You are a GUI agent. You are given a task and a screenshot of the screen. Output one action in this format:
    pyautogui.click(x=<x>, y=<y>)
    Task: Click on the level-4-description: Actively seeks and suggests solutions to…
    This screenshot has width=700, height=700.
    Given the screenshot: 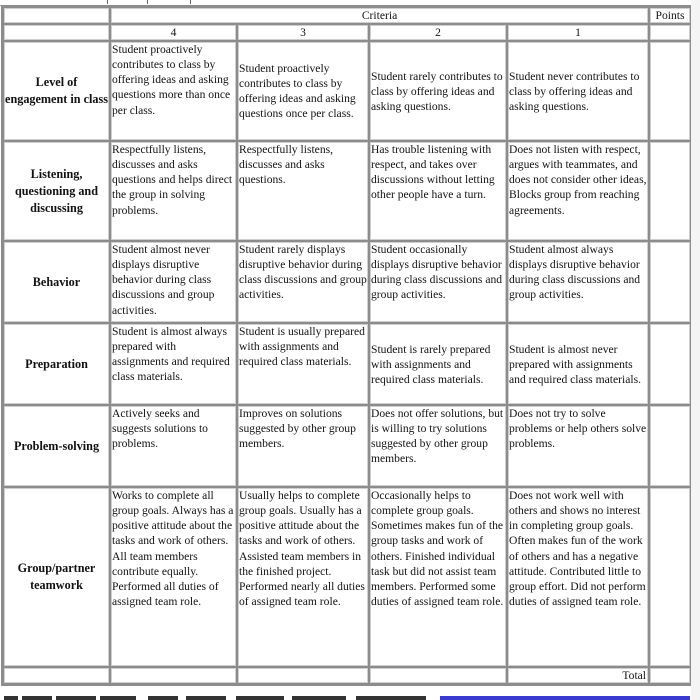 What is the action you would take?
    pyautogui.click(x=173, y=446)
    